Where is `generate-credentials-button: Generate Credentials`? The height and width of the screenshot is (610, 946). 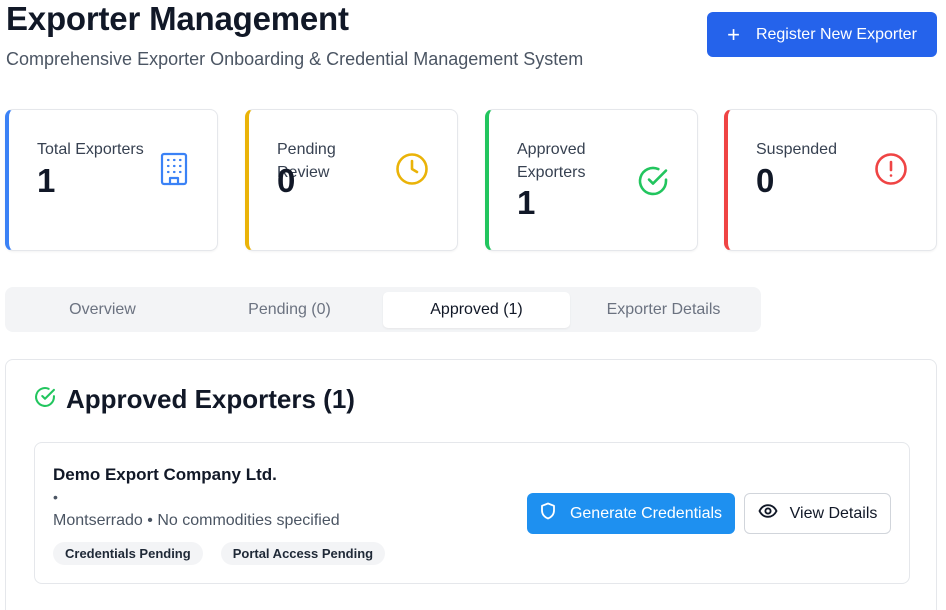
generate-credentials-button: Generate Credentials is located at coordinates (631, 513).